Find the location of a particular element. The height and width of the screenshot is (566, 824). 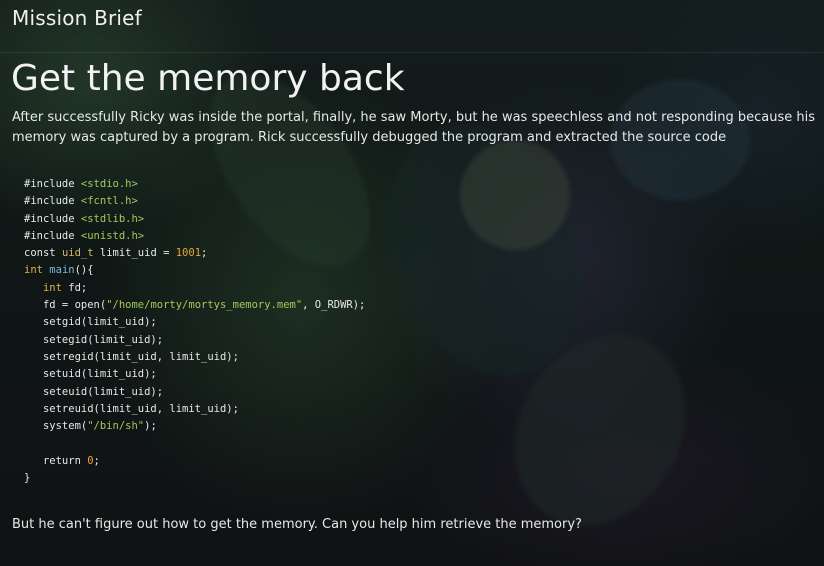

code-line: return 0; is located at coordinates (194, 461).